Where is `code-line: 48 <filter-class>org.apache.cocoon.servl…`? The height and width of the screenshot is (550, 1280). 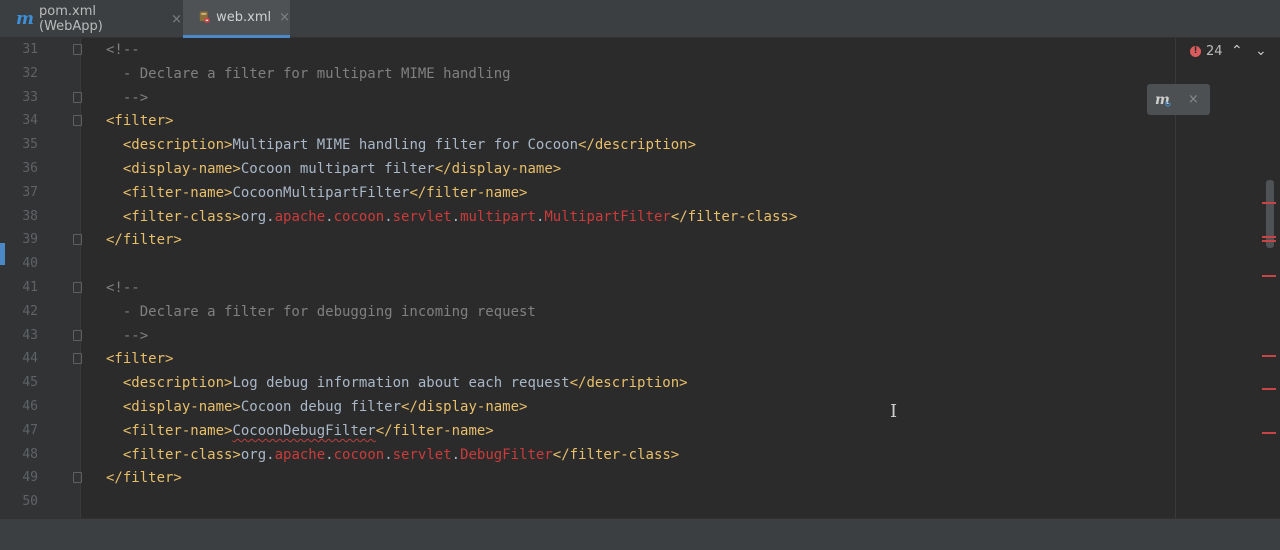 code-line: 48 <filter-class>org.apache.cocoon.servl… is located at coordinates (587, 455).